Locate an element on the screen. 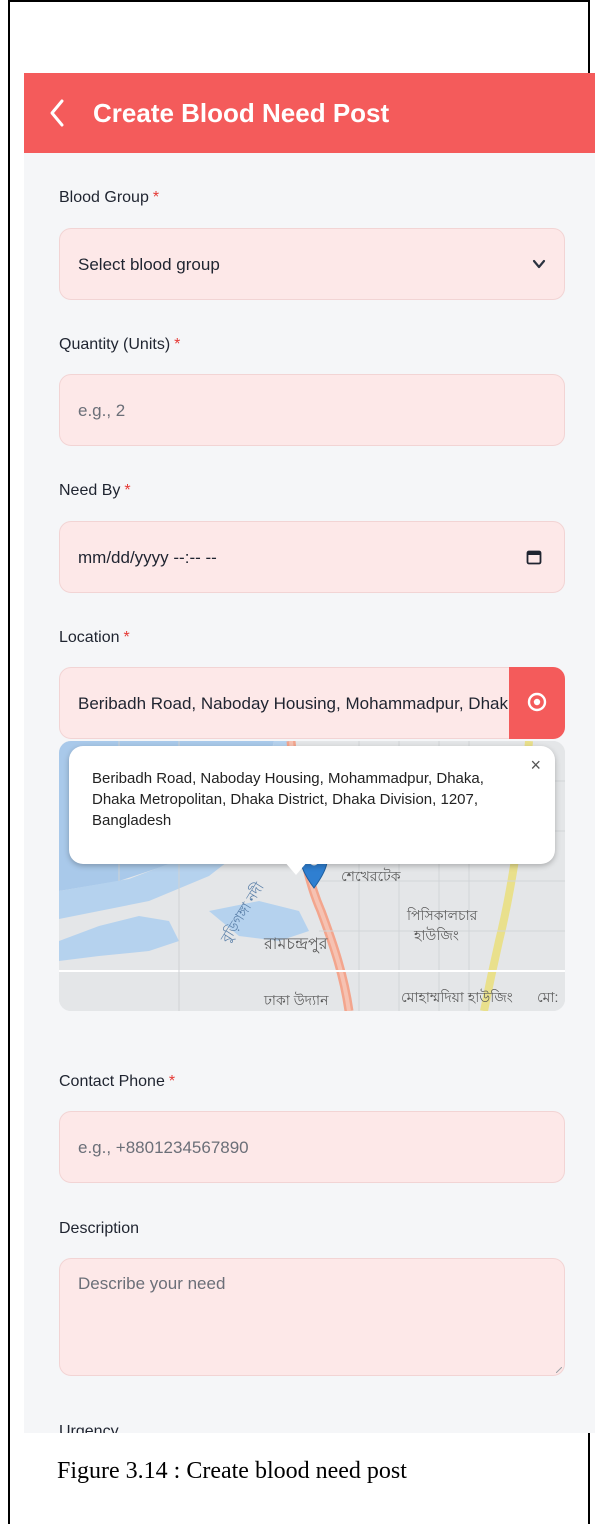 This screenshot has width=595, height=1524. figure-caption: Figure 3.14 : Create blood need post is located at coordinates (232, 1471).